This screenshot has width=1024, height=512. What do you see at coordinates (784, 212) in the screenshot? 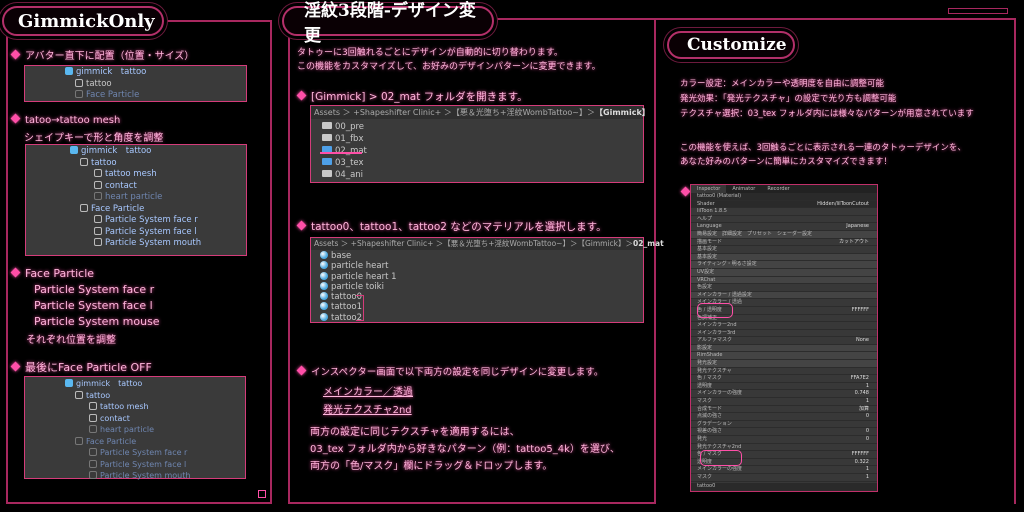
I see `inspector-row: lilToon 1.8.5` at bounding box center [784, 212].